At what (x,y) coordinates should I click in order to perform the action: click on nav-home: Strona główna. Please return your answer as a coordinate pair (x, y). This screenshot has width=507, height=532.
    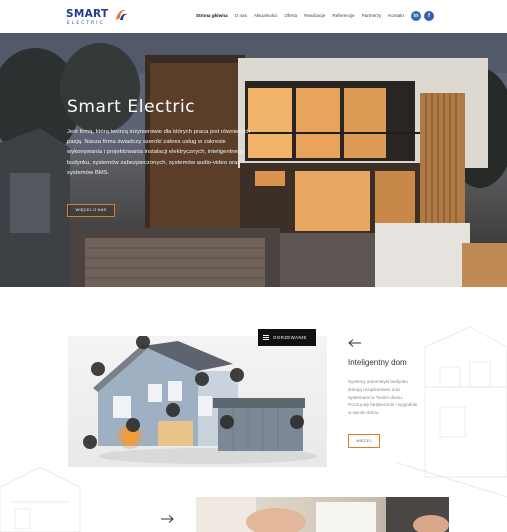
    Looking at the image, I should click on (212, 16).